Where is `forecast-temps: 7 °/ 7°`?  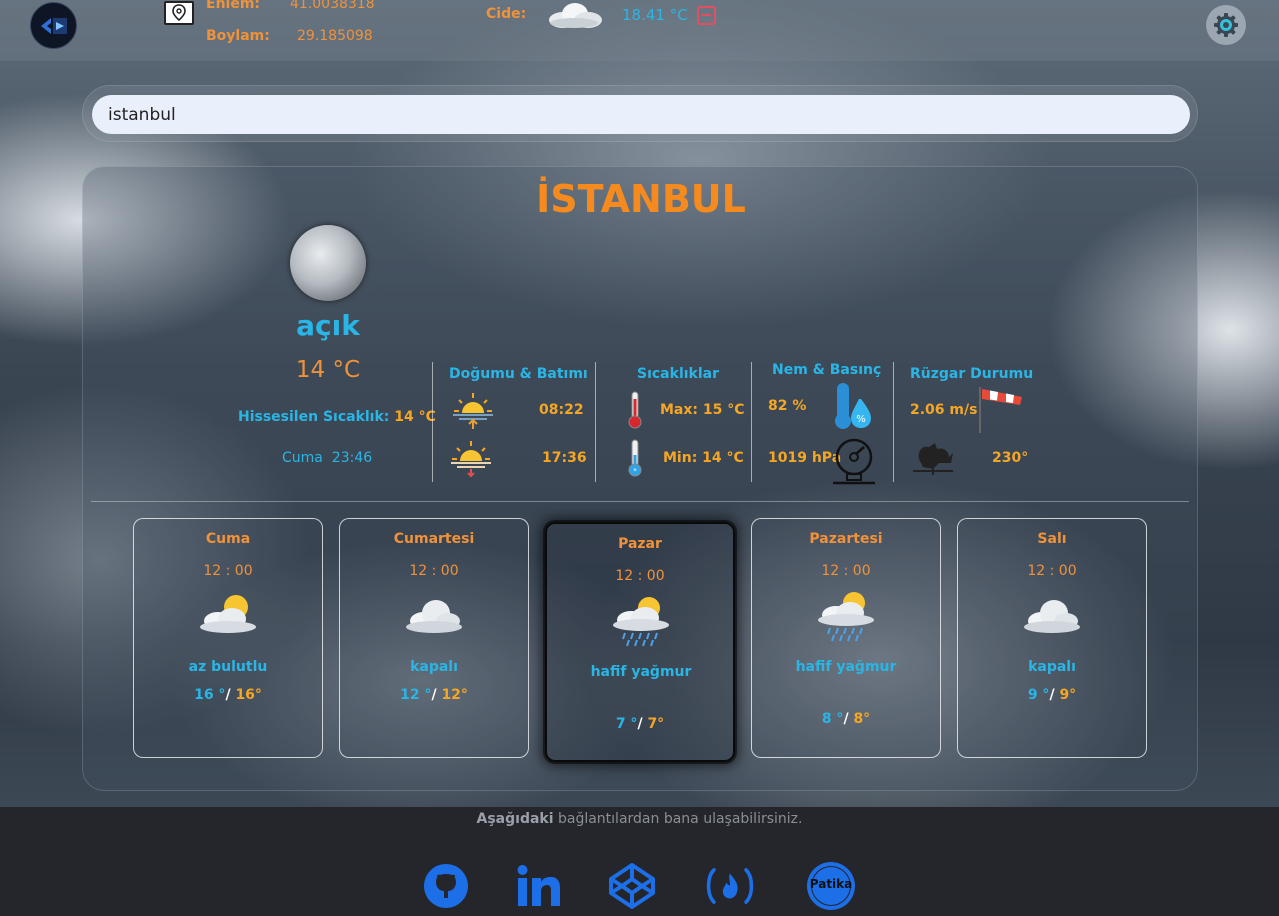 forecast-temps: 7 °/ 7° is located at coordinates (640, 724).